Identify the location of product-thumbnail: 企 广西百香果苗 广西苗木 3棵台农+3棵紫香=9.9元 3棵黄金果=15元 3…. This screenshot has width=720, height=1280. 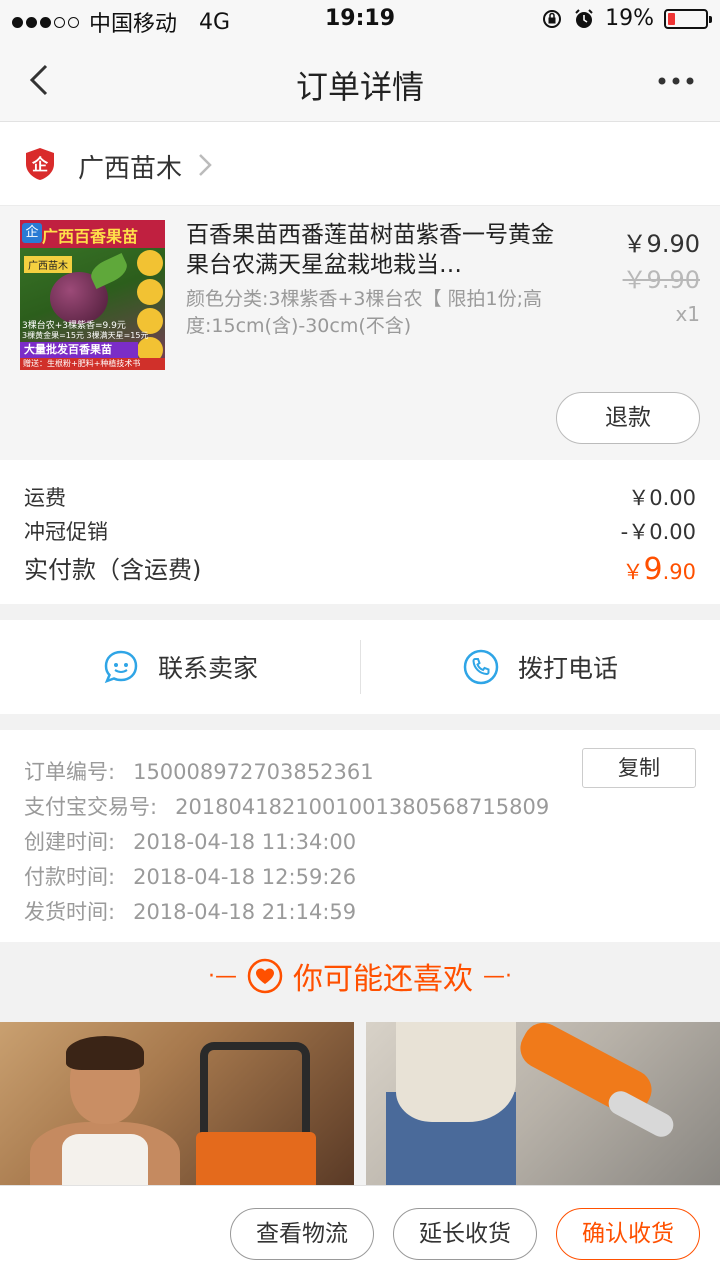
(92, 295).